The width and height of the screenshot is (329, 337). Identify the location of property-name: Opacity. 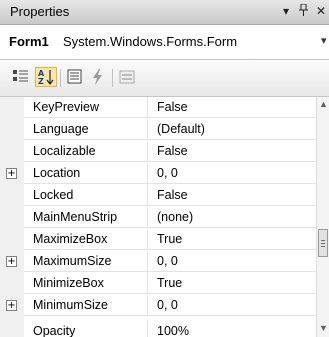
(54, 330).